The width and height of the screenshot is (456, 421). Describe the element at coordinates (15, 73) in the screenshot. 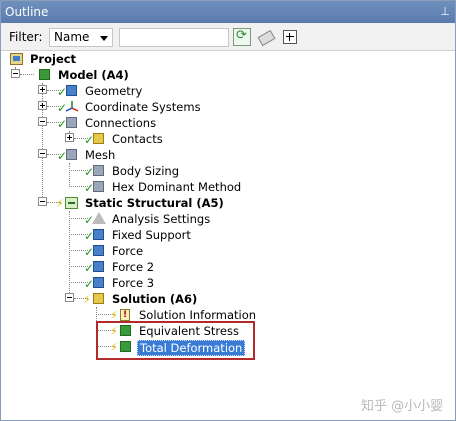

I see `collapse-toggle-model` at that location.